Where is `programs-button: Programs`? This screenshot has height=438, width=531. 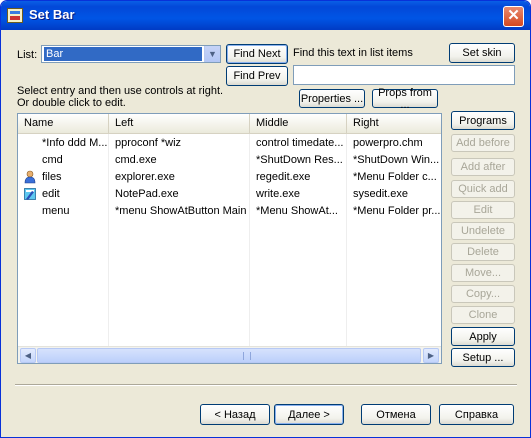 programs-button: Programs is located at coordinates (483, 120).